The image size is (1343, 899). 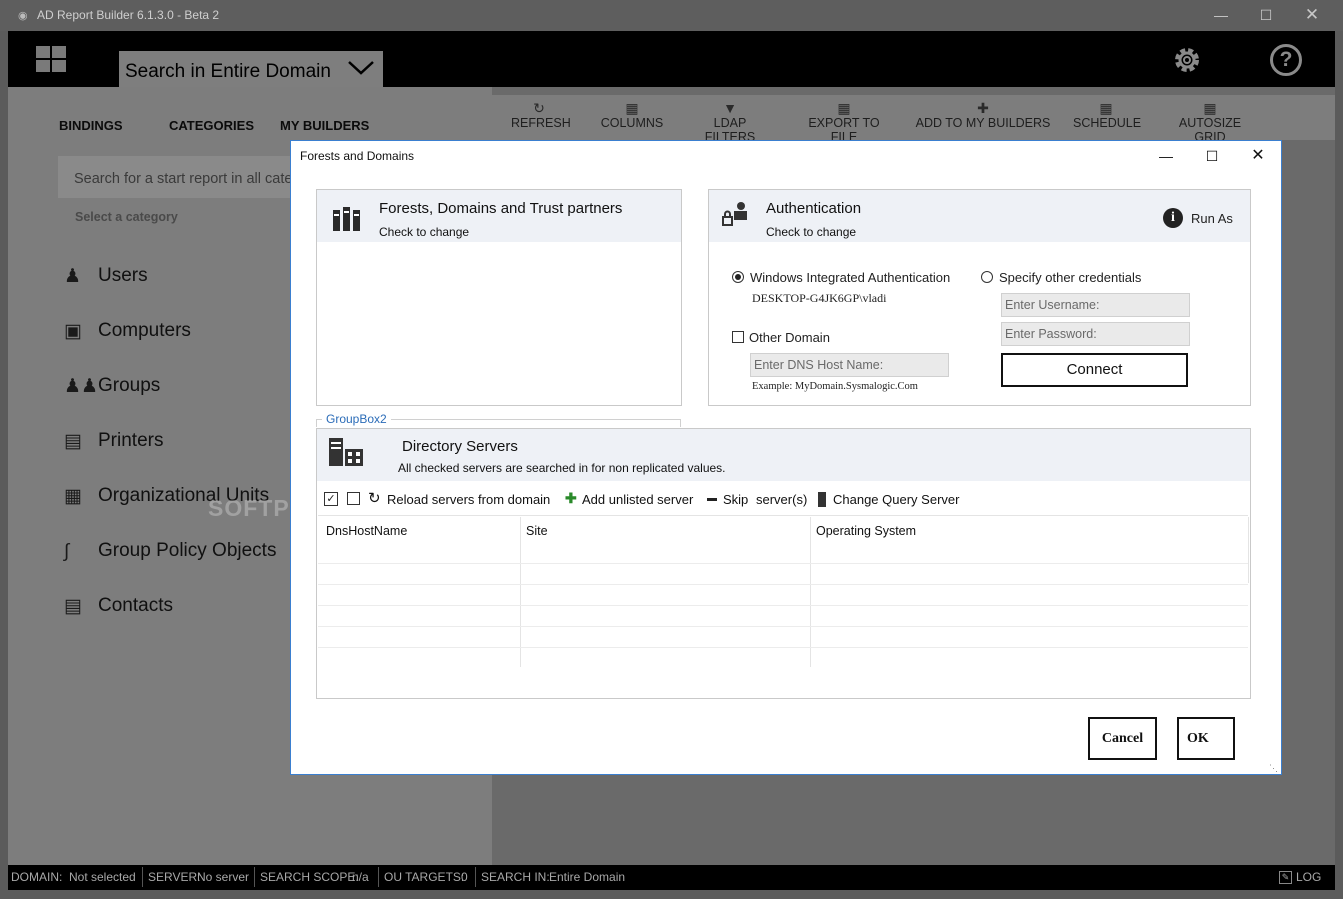 I want to click on reload-icon: ↻, so click(x=374, y=498).